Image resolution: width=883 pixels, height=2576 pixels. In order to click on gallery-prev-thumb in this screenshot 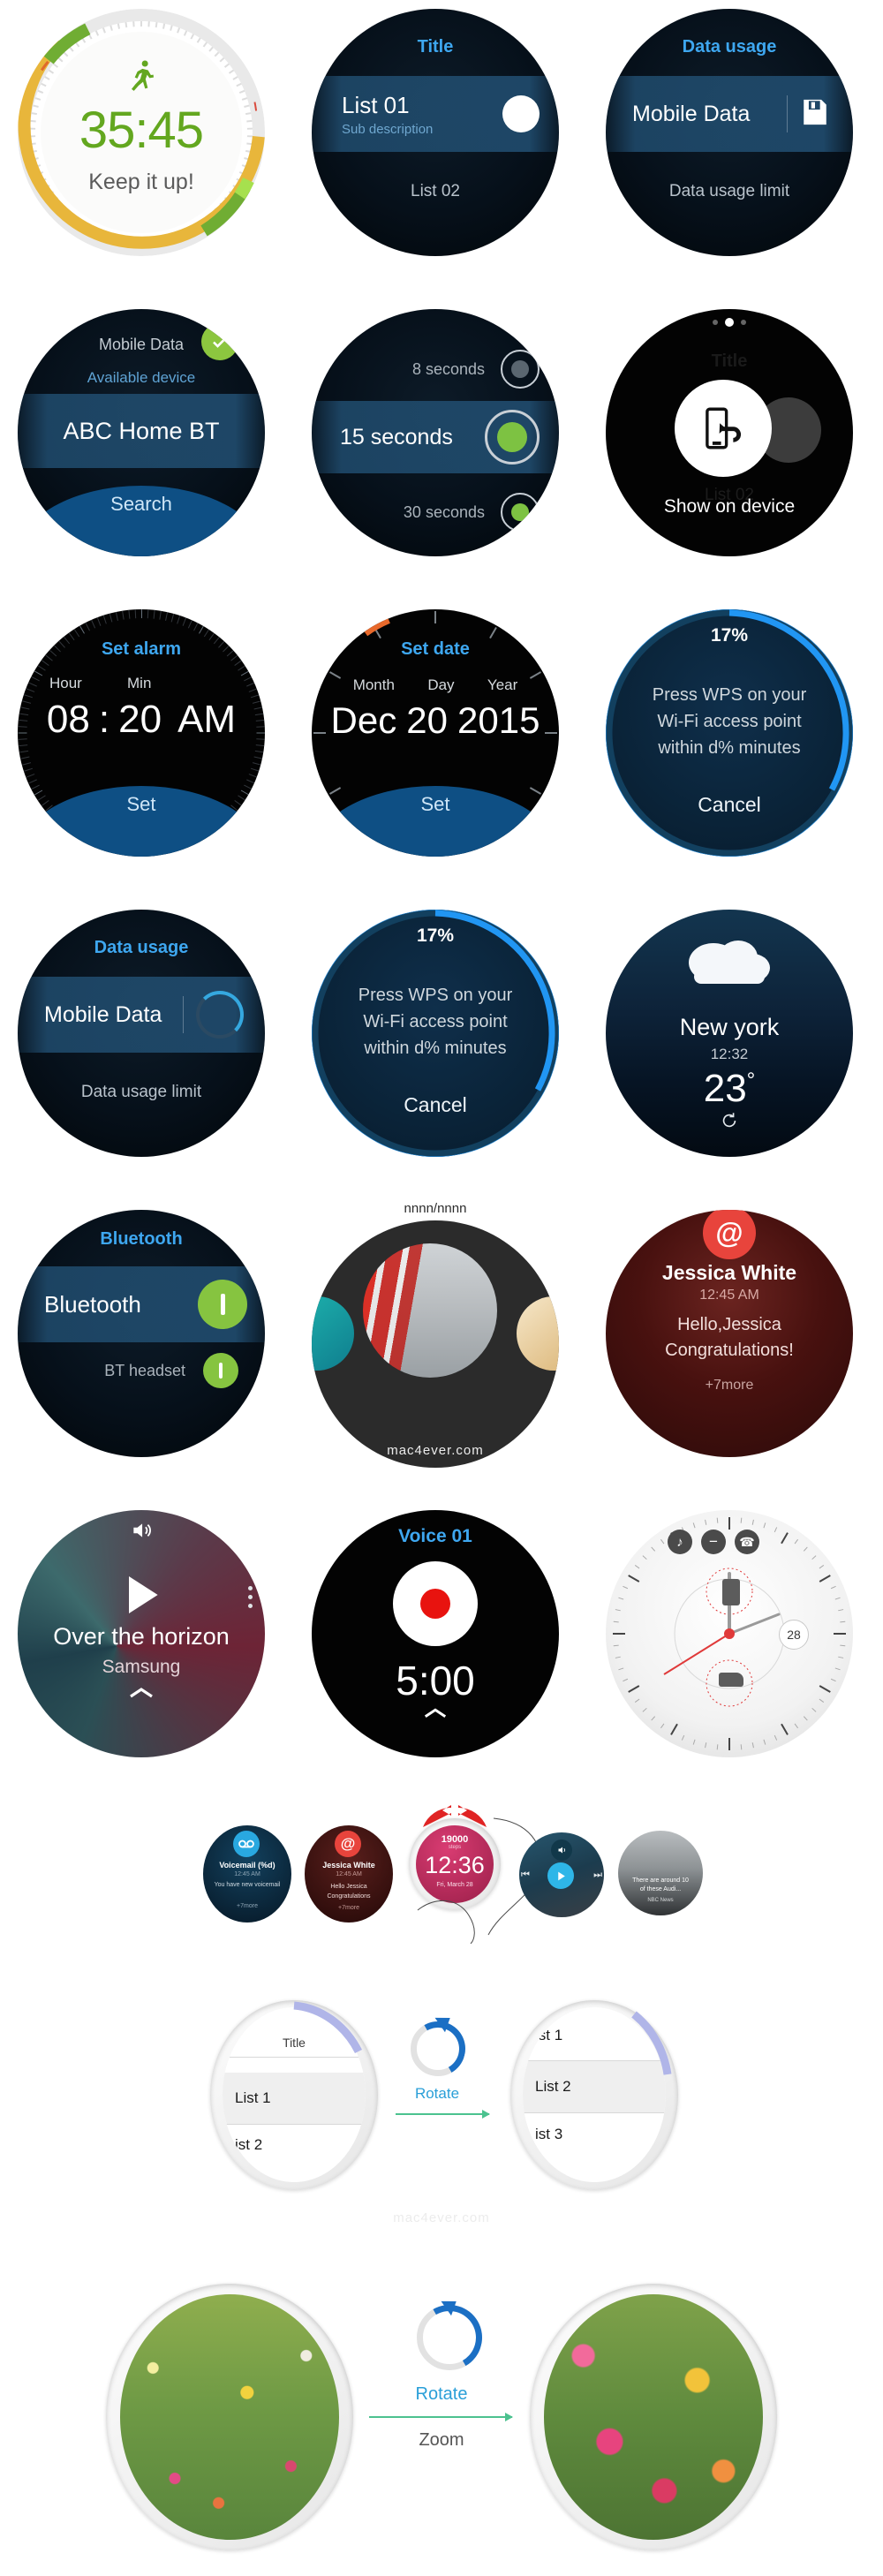, I will do `click(333, 1333)`.